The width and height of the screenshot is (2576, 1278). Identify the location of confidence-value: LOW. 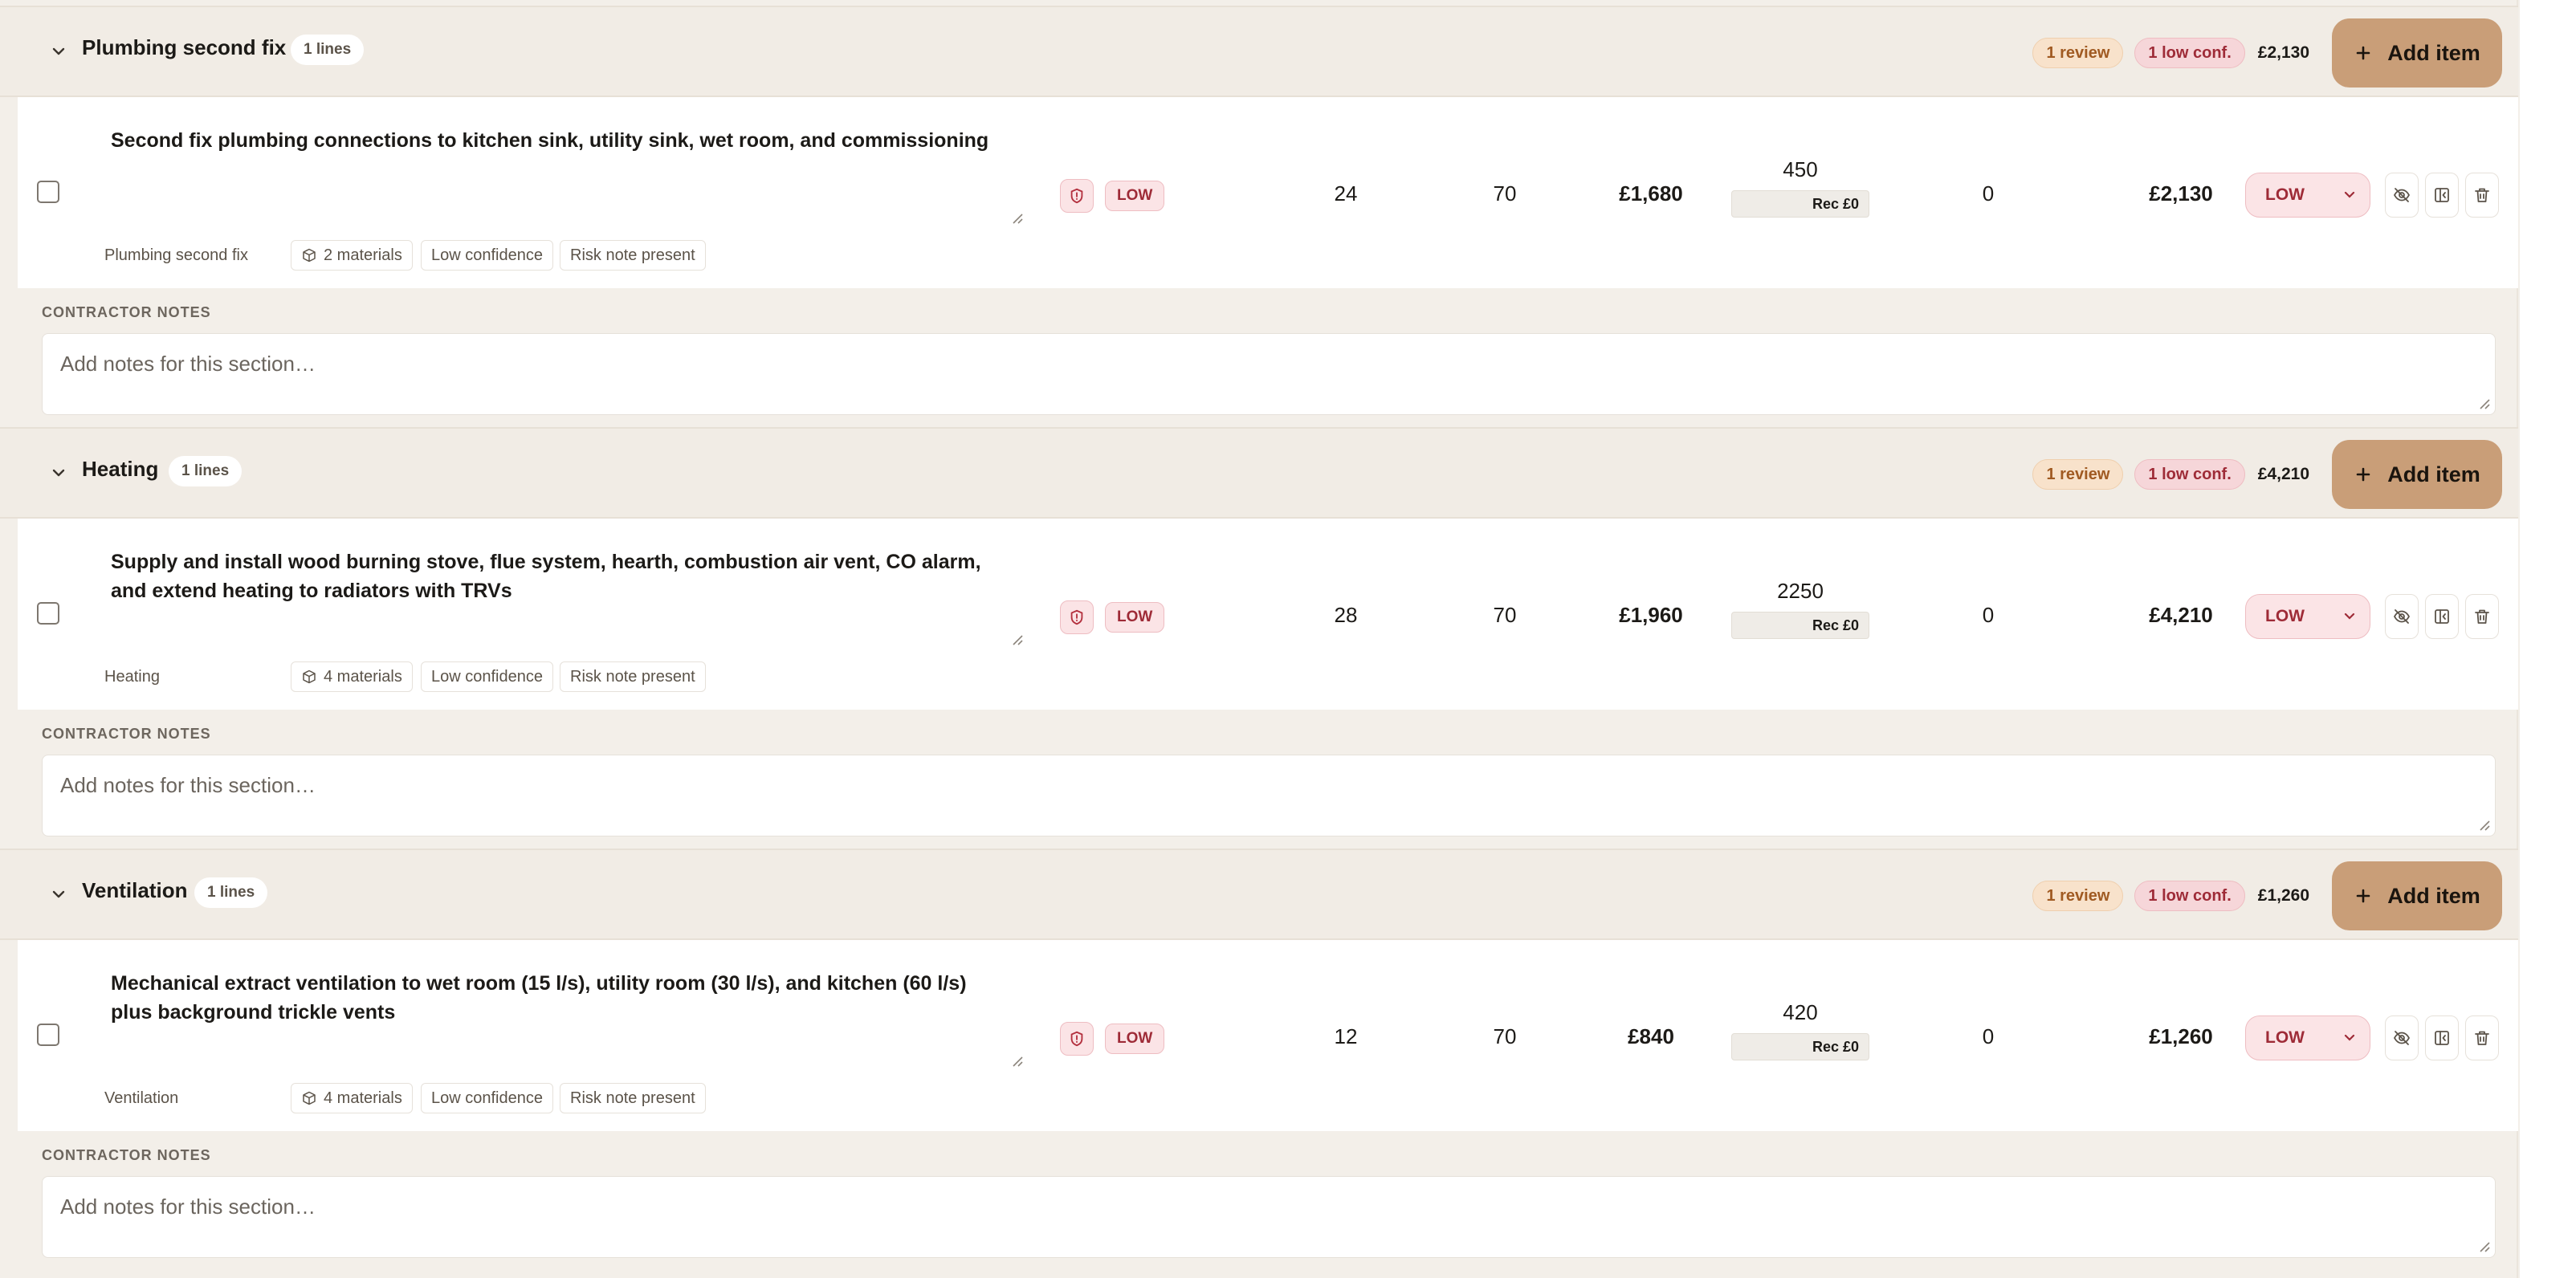
(2285, 1037).